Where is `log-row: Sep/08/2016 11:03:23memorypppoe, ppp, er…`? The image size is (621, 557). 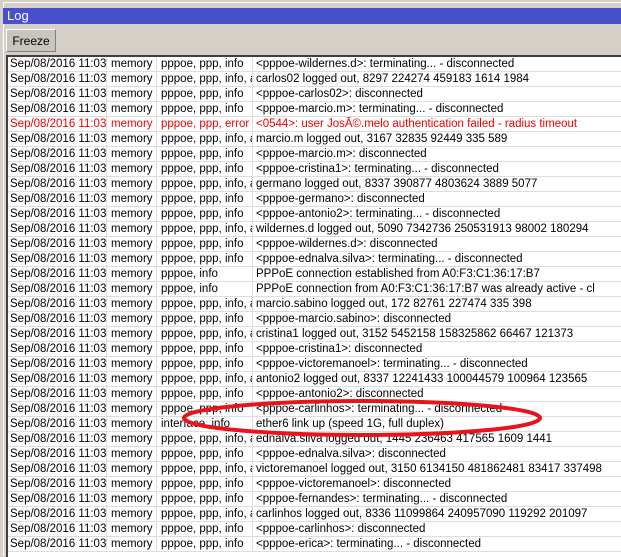 log-row: Sep/08/2016 11:03:23memorypppoe, ppp, er… is located at coordinates (314, 124).